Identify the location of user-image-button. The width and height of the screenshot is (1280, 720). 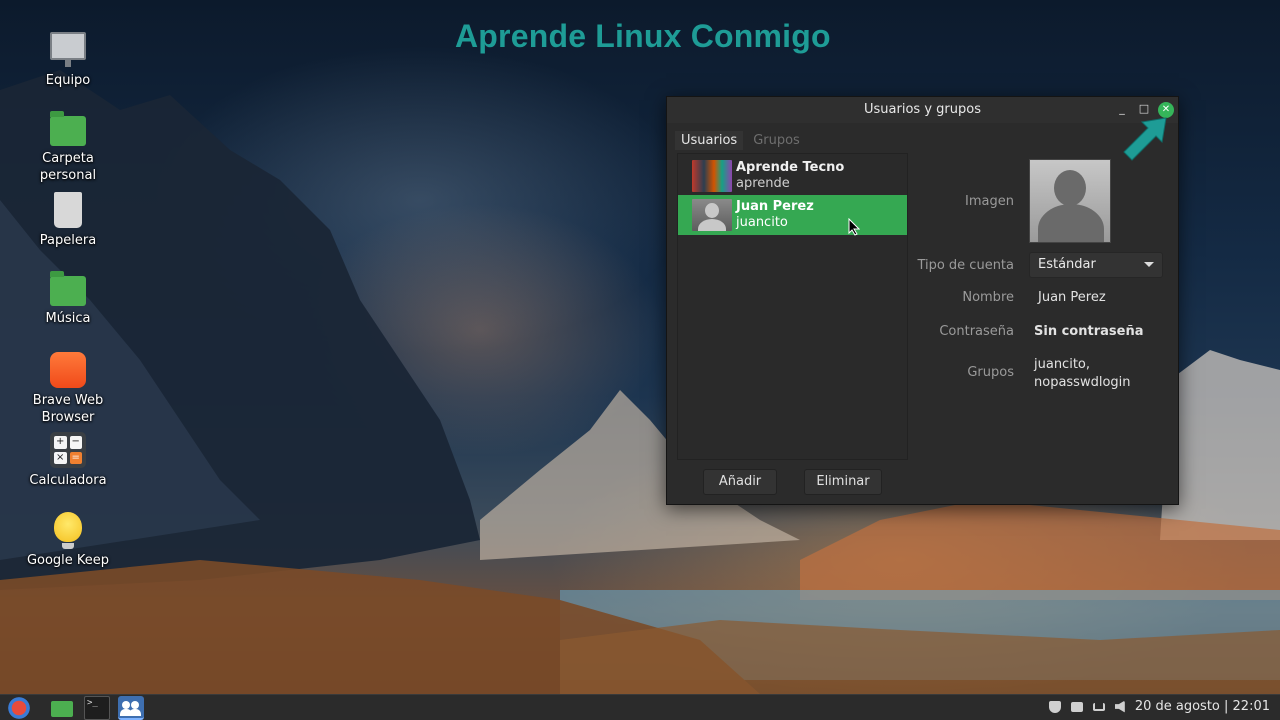
(1070, 201).